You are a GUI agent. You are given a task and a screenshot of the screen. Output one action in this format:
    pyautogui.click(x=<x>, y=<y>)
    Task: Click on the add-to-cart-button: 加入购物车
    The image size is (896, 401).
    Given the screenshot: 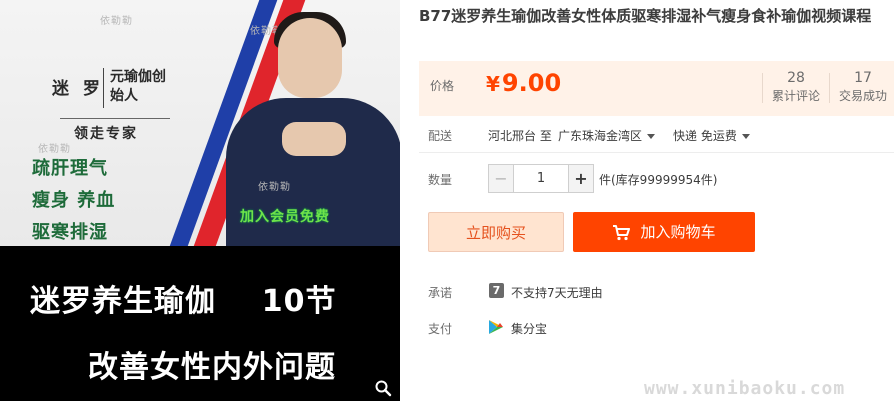 What is the action you would take?
    pyautogui.click(x=664, y=232)
    